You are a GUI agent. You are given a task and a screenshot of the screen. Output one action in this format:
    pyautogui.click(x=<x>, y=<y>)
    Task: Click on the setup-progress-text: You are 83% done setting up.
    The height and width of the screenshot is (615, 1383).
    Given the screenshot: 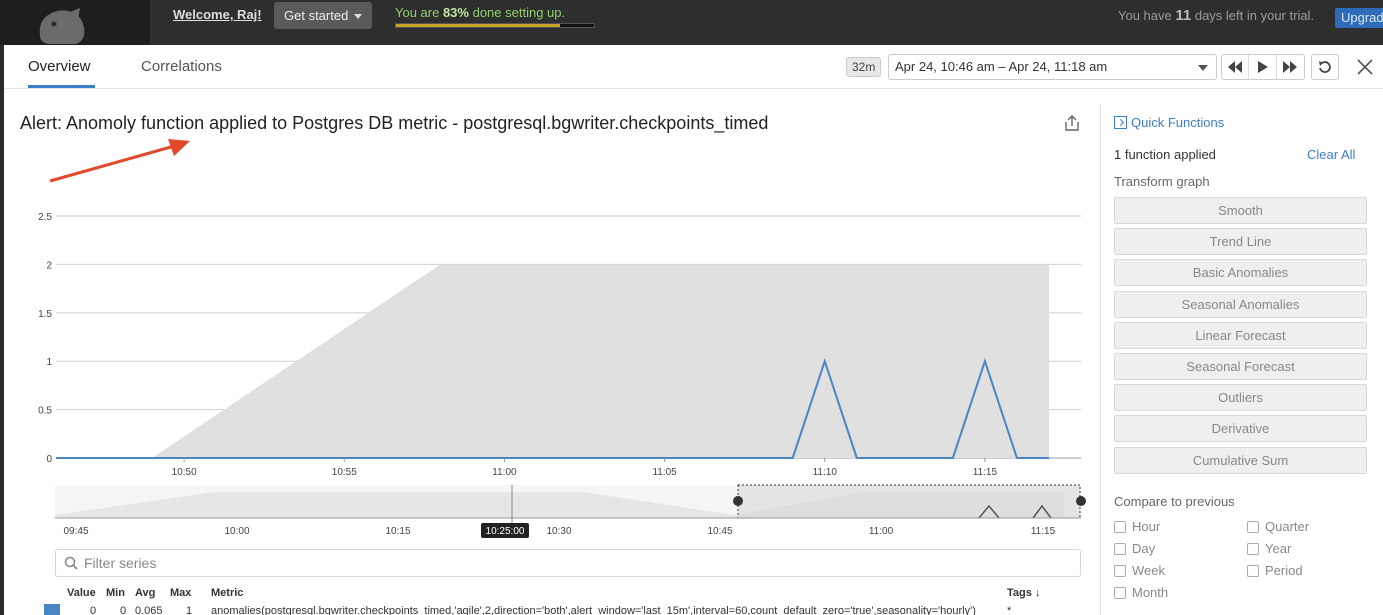 What is the action you would take?
    pyautogui.click(x=480, y=12)
    